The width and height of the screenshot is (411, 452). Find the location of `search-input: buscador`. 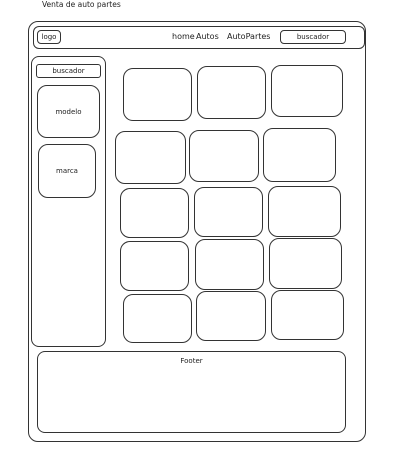

search-input: buscador is located at coordinates (313, 37).